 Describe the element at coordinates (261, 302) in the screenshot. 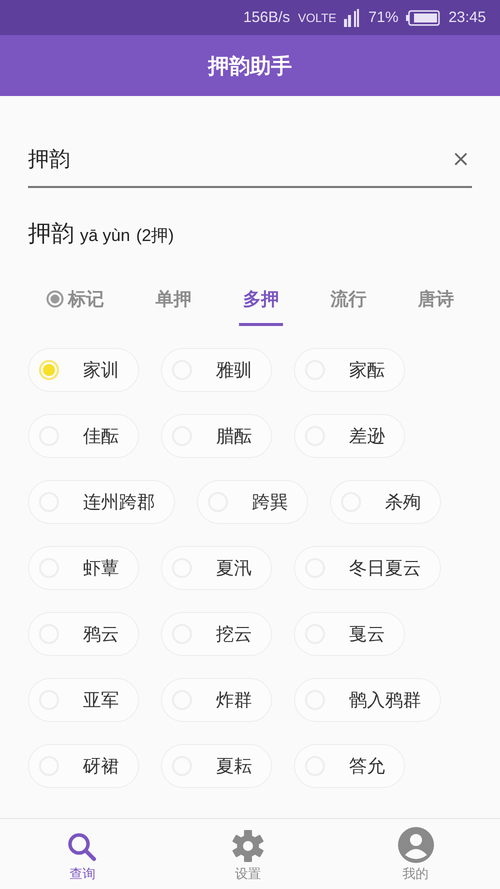

I see `tab: 多押` at that location.